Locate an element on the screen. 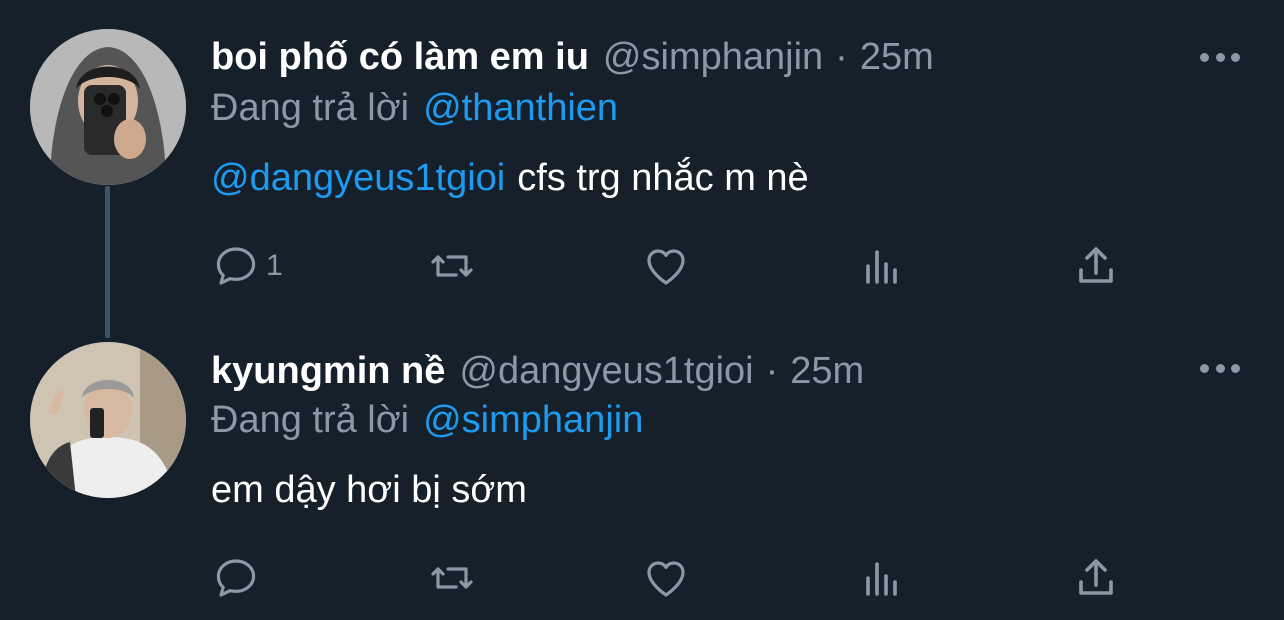 Image resolution: width=1284 pixels, height=620 pixels. body-mention: @dangyeus1tgioi is located at coordinates (358, 178).